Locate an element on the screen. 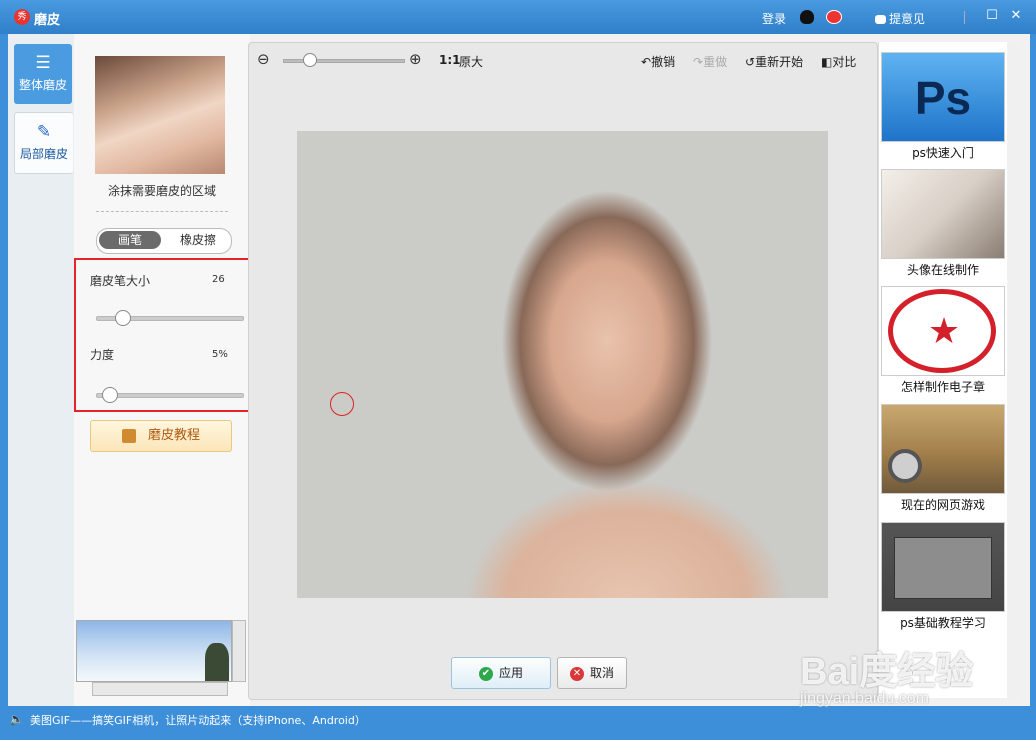 The width and height of the screenshot is (1036, 740). undo-label: 撤销 is located at coordinates (663, 62).